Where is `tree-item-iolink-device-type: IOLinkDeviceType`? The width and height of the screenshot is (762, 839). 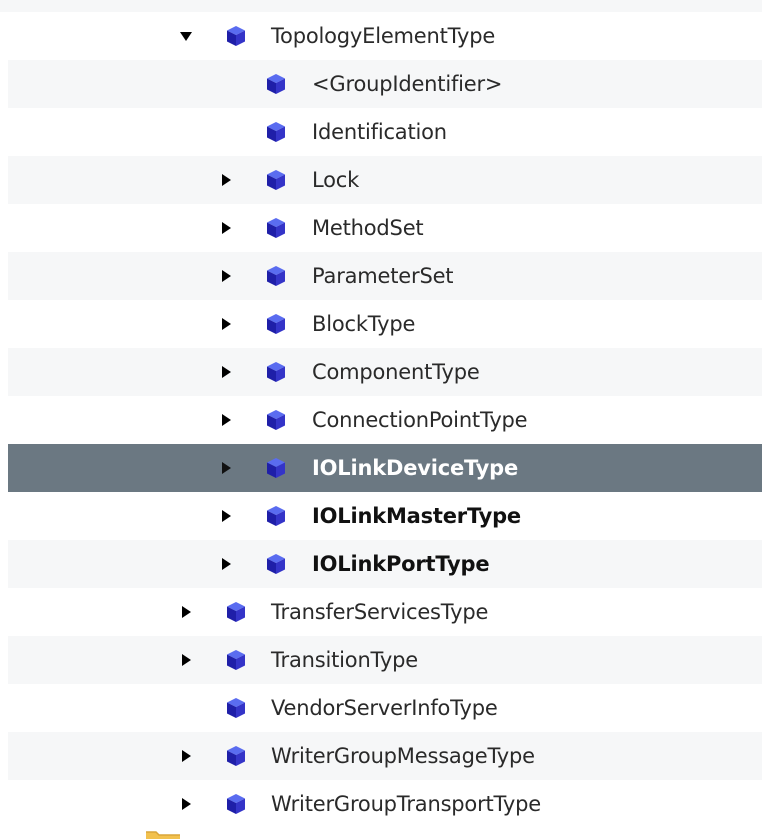 tree-item-iolink-device-type: IOLinkDeviceType is located at coordinates (385, 468).